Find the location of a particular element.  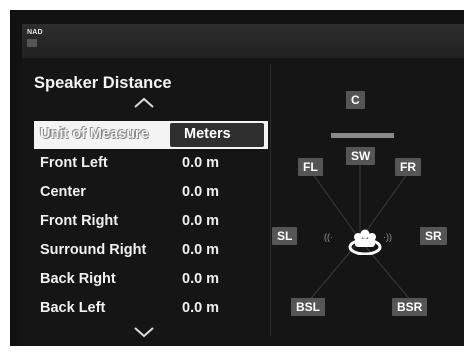

speaker-front-right: FR is located at coordinates (408, 167).